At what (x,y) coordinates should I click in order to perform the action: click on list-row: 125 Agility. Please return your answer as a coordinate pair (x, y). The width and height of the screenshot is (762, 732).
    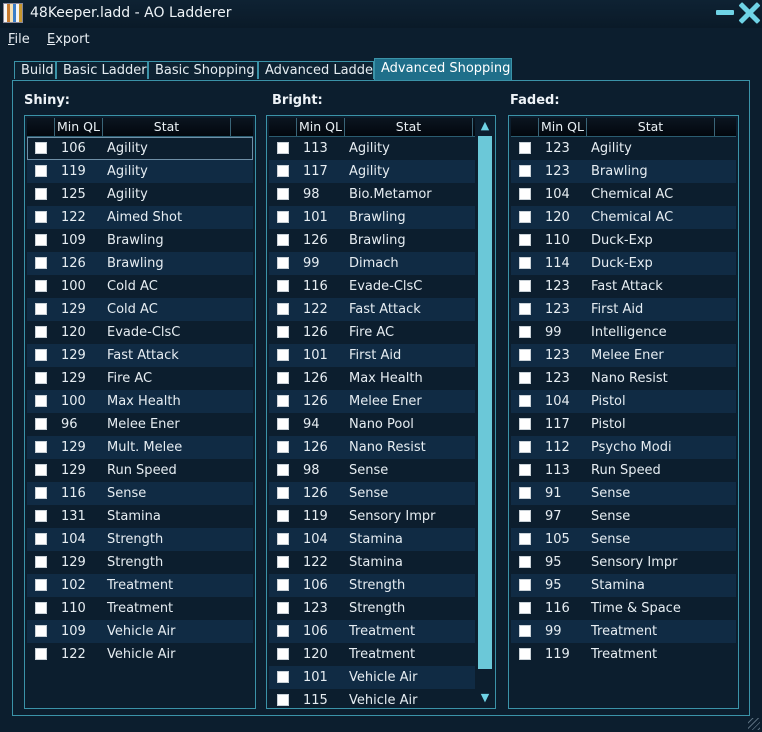
    Looking at the image, I should click on (140, 194).